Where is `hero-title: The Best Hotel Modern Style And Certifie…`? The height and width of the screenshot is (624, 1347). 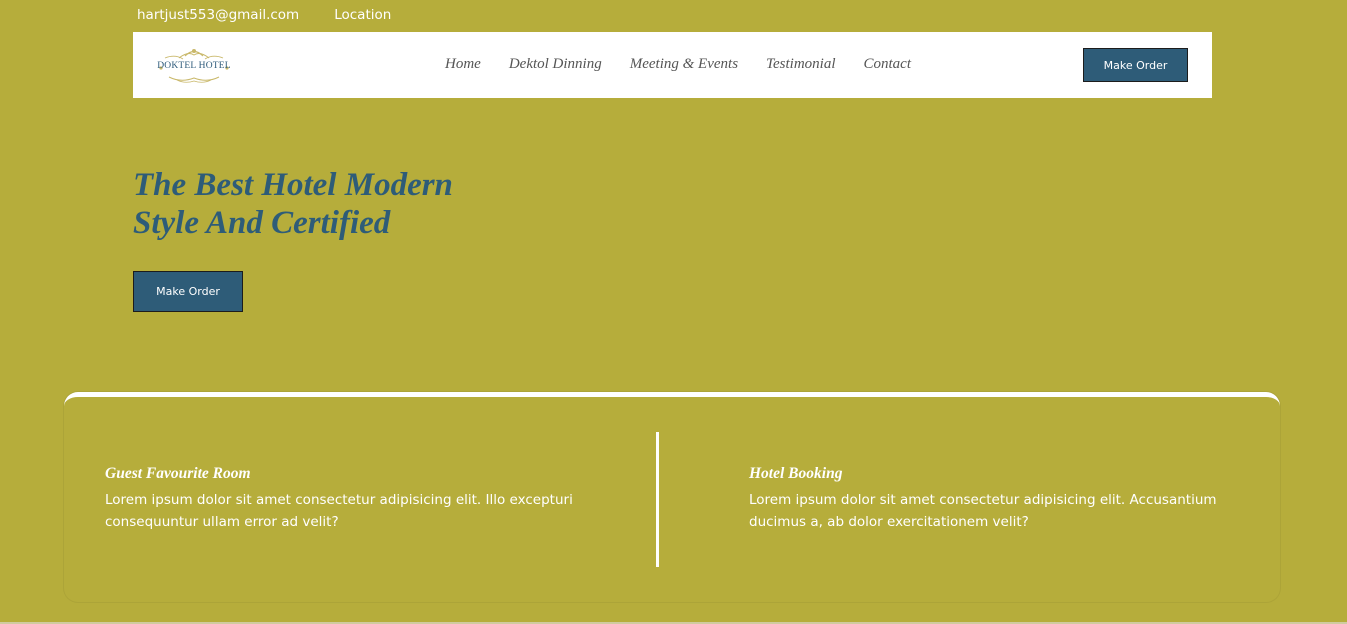 hero-title: The Best Hotel Modern Style And Certifie… is located at coordinates (343, 204).